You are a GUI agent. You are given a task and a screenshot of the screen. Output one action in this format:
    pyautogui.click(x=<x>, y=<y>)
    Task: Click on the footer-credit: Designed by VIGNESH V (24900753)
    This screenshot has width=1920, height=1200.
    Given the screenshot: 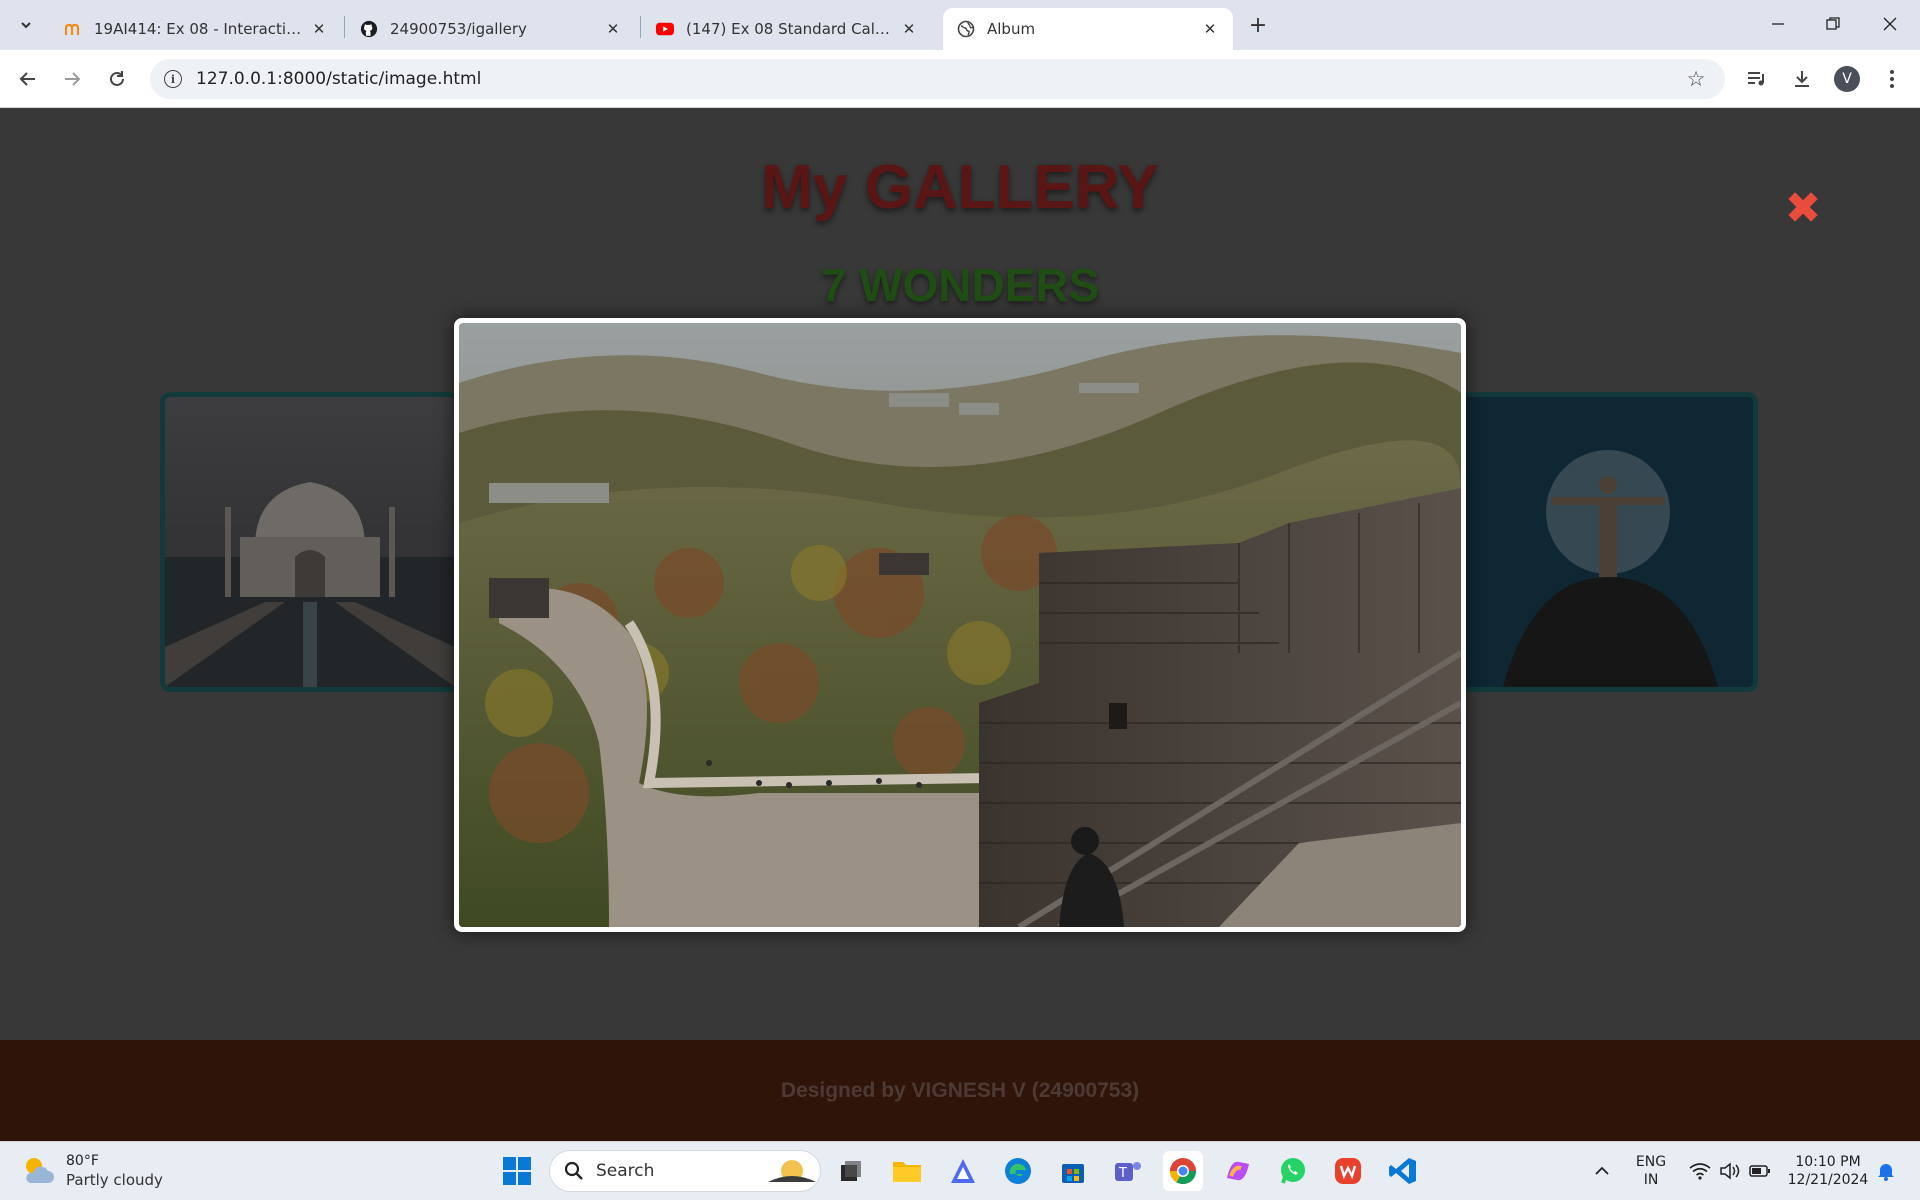 What is the action you would take?
    pyautogui.click(x=960, y=1090)
    